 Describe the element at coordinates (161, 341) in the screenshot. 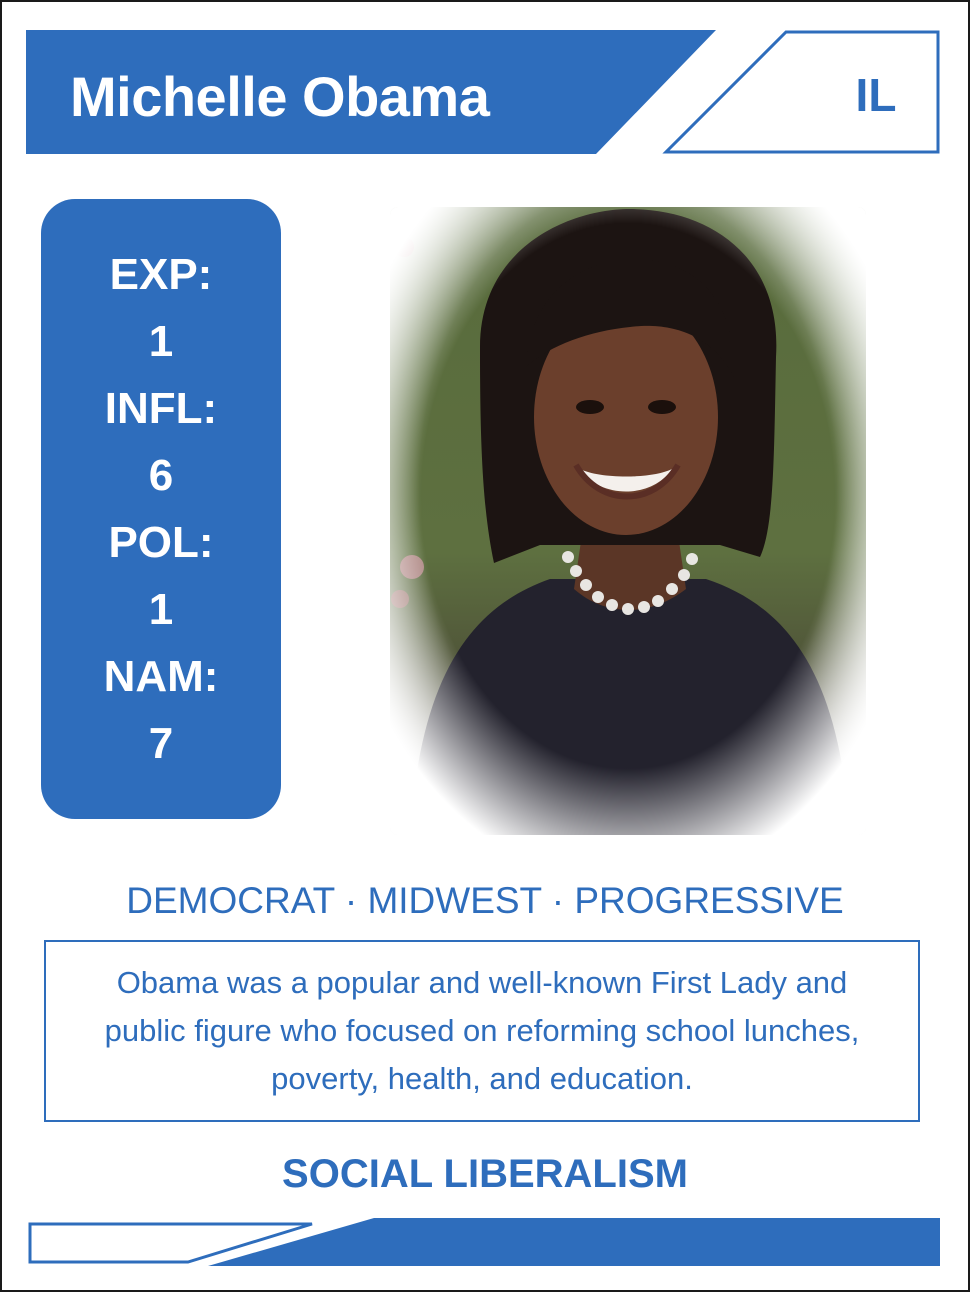

I see `stat-value-exp: 1` at that location.